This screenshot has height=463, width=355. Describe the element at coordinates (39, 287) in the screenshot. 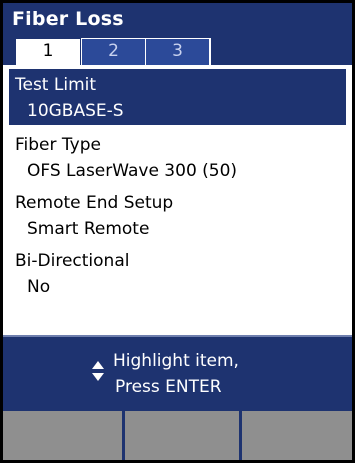

I see `setting-value: No` at that location.